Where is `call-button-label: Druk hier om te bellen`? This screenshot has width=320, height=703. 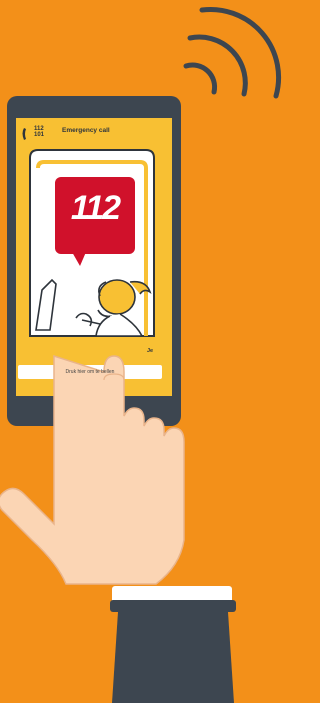 call-button-label: Druk hier om te bellen is located at coordinates (90, 372).